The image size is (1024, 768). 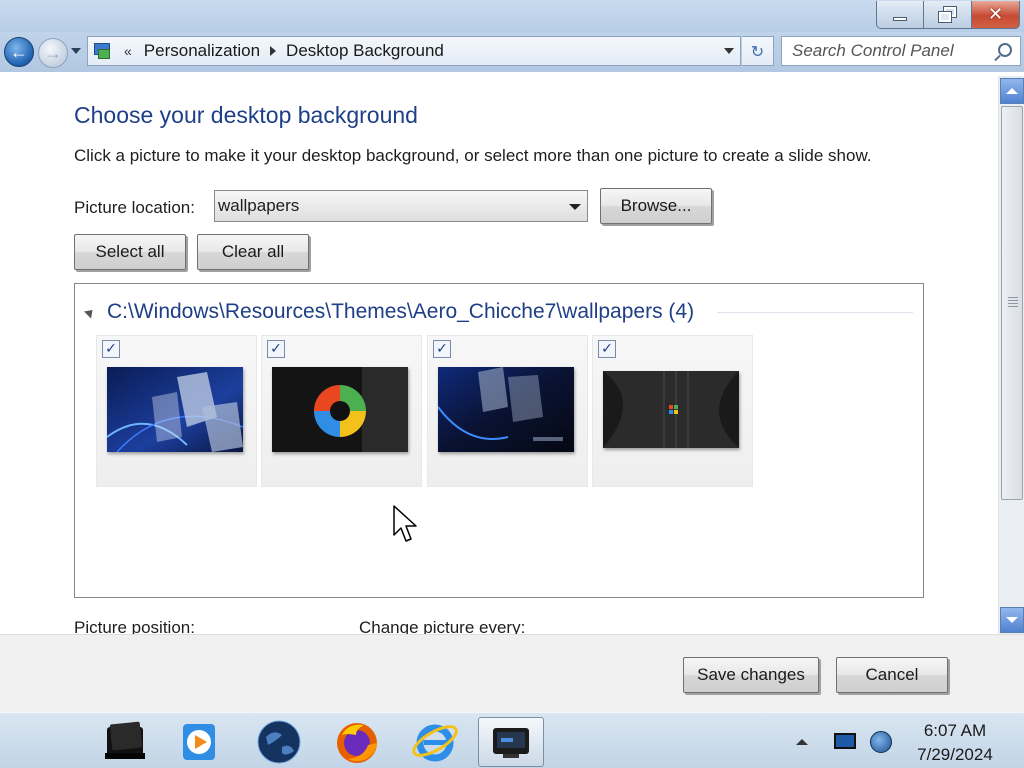 What do you see at coordinates (881, 742) in the screenshot?
I see `network-icon` at bounding box center [881, 742].